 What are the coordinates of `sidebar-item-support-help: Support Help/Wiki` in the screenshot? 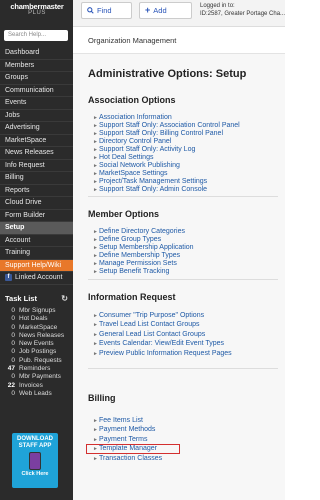 It's located at (36, 265).